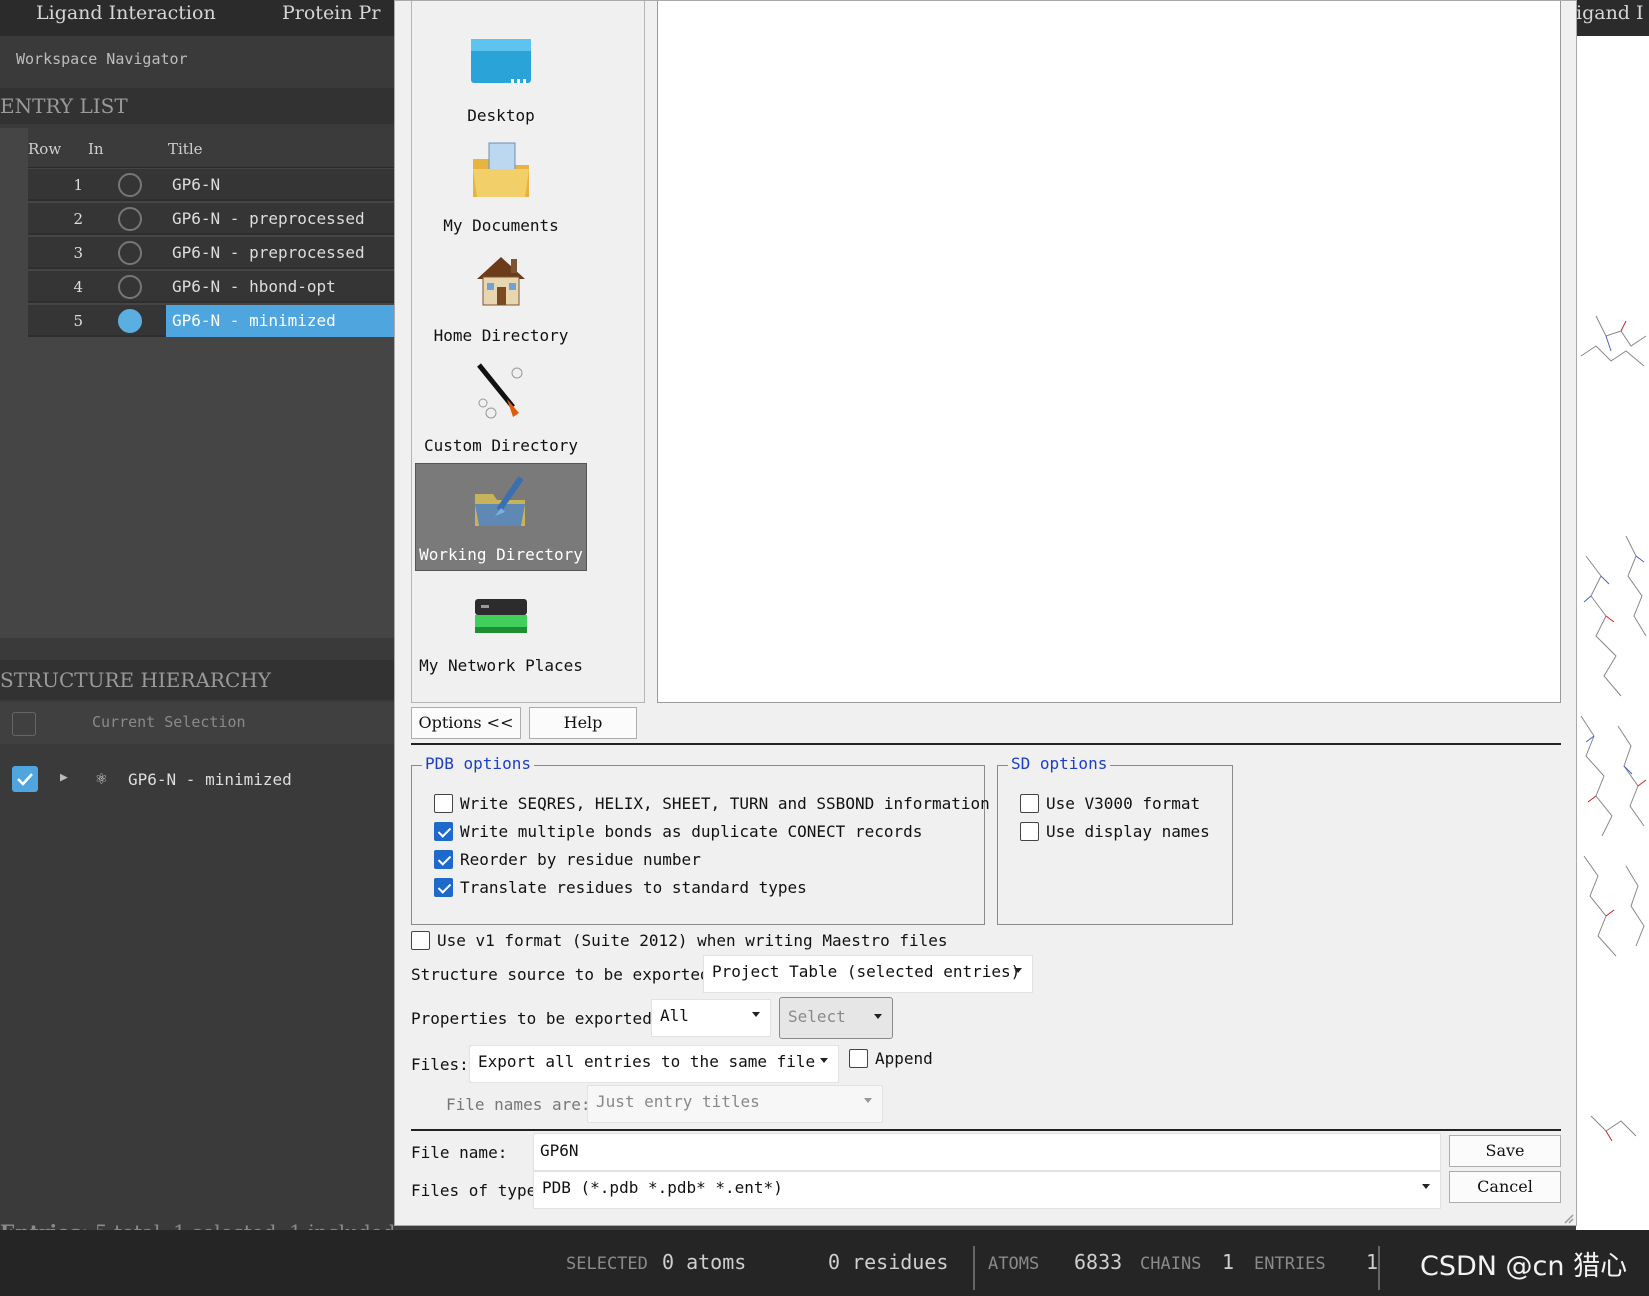 Image resolution: width=1649 pixels, height=1296 pixels. I want to click on navigator-title: Workspace Navigator, so click(102, 59).